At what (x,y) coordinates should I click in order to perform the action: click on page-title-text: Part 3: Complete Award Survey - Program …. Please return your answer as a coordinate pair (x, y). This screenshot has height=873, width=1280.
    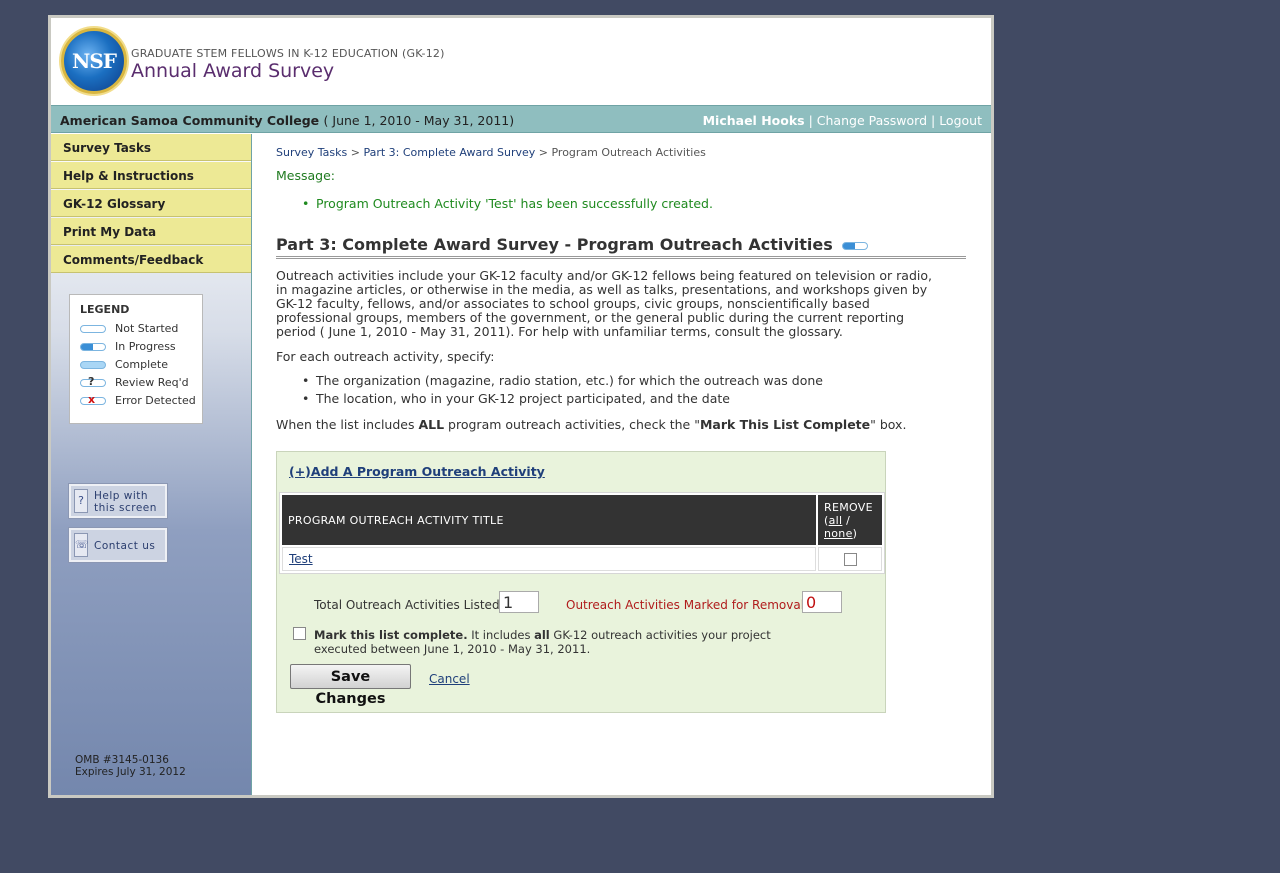
    Looking at the image, I should click on (554, 244).